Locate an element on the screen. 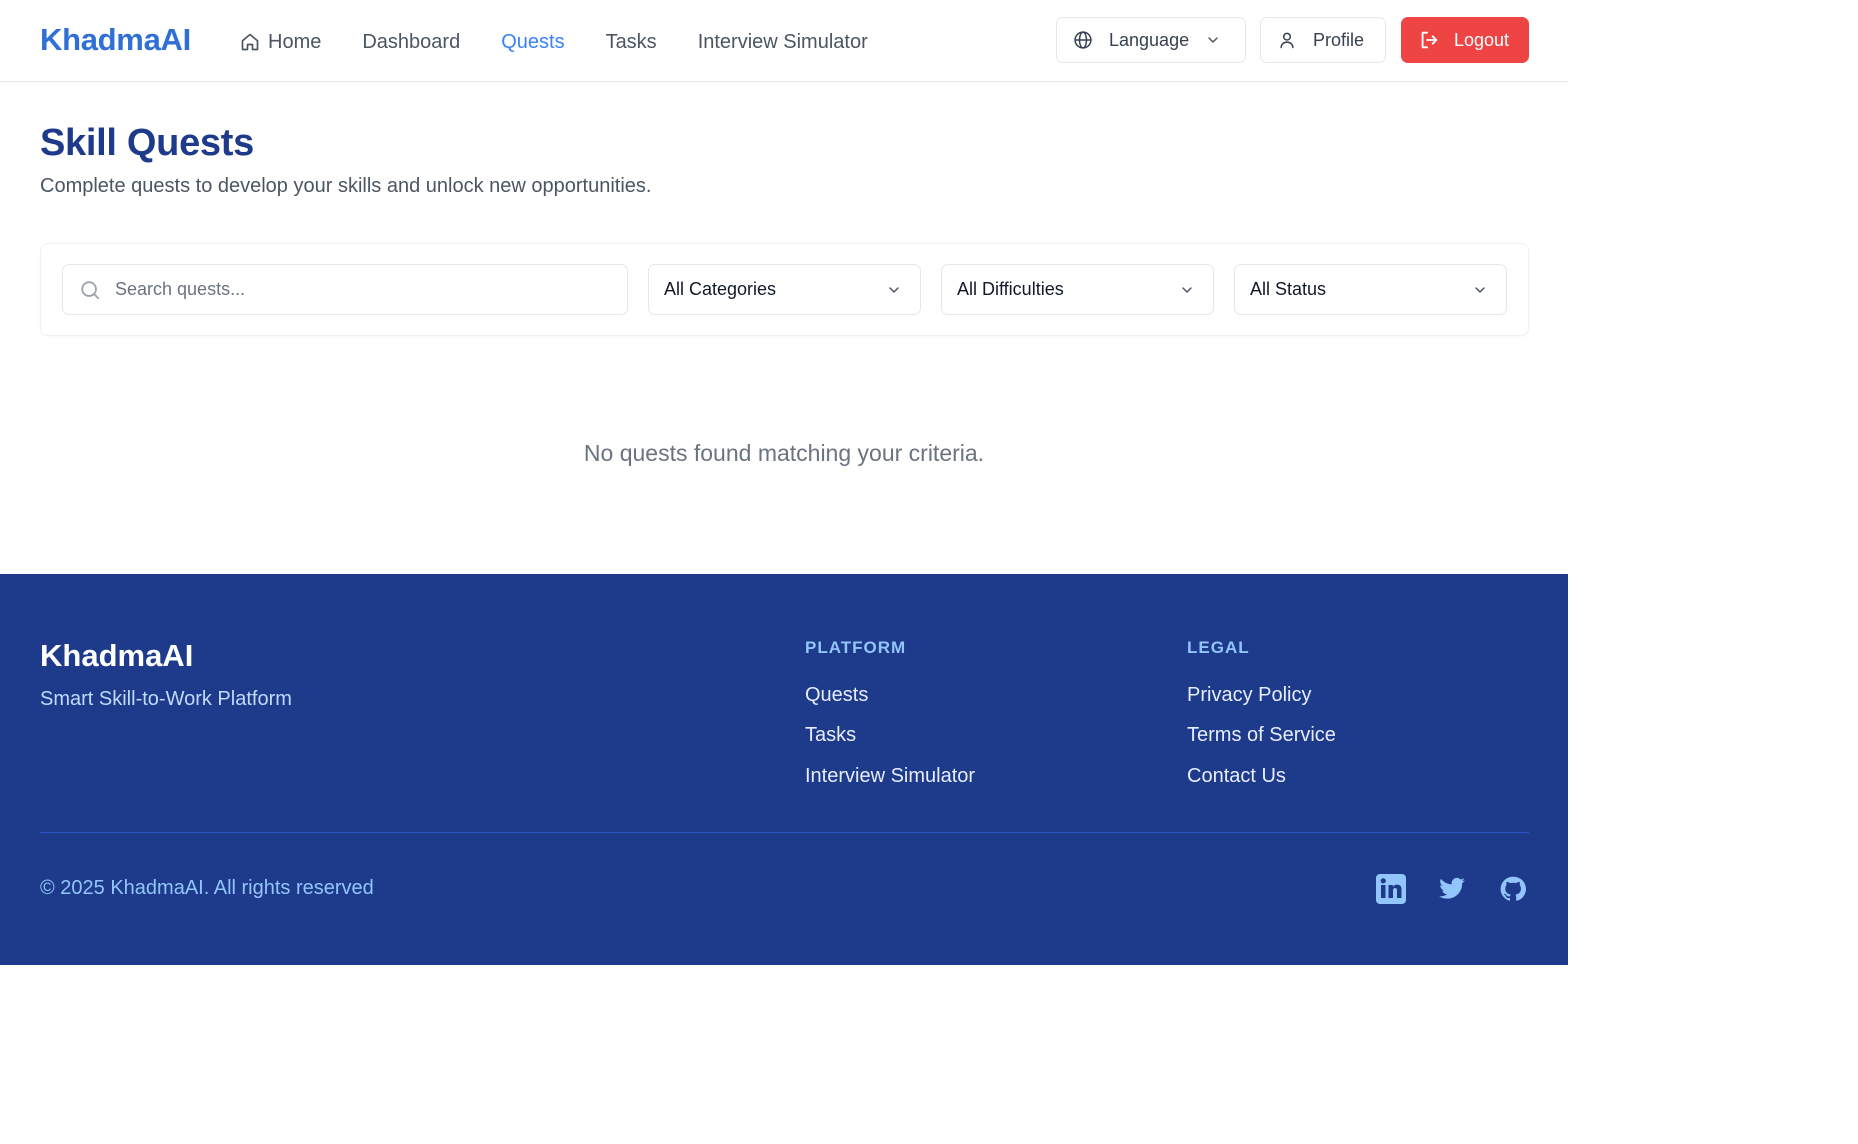 The height and width of the screenshot is (1144, 1858). nav-home: Home is located at coordinates (280, 42).